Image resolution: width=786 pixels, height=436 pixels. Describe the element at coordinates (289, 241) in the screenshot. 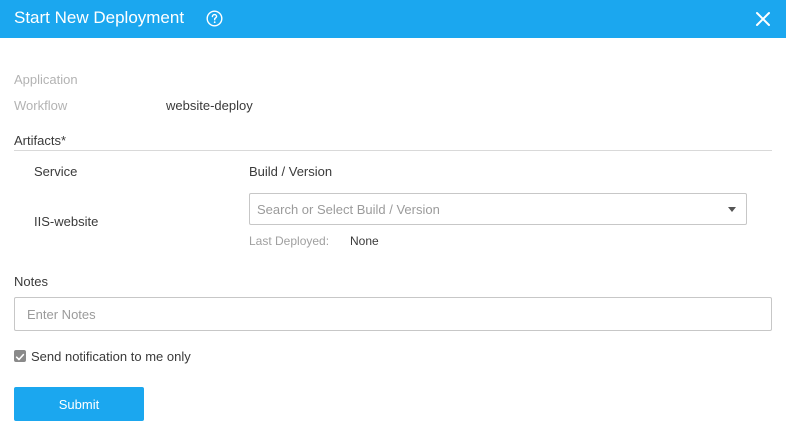

I see `last-deployed-label: Last Deployed:` at that location.